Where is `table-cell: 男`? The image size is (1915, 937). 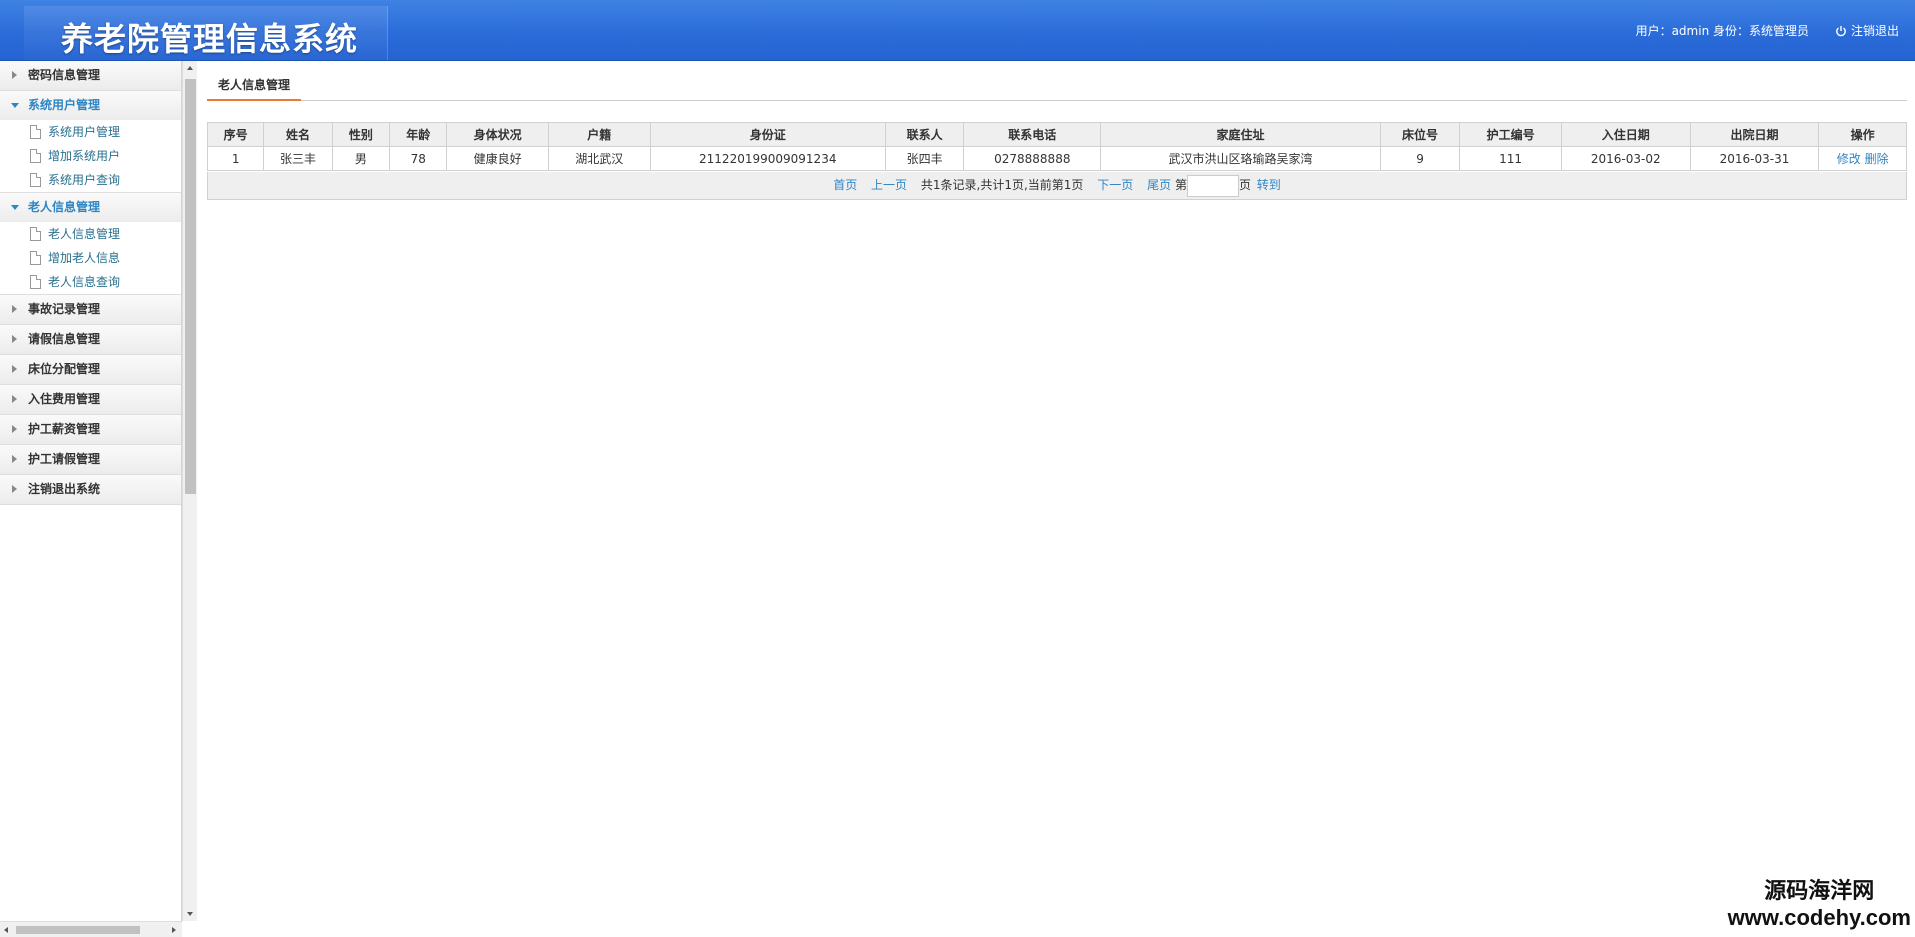 table-cell: 男 is located at coordinates (361, 158).